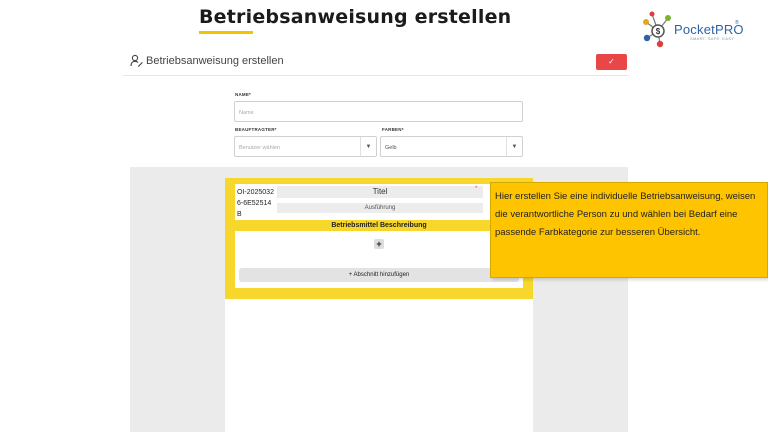  Describe the element at coordinates (379, 244) in the screenshot. I see `add-content-button: +` at that location.